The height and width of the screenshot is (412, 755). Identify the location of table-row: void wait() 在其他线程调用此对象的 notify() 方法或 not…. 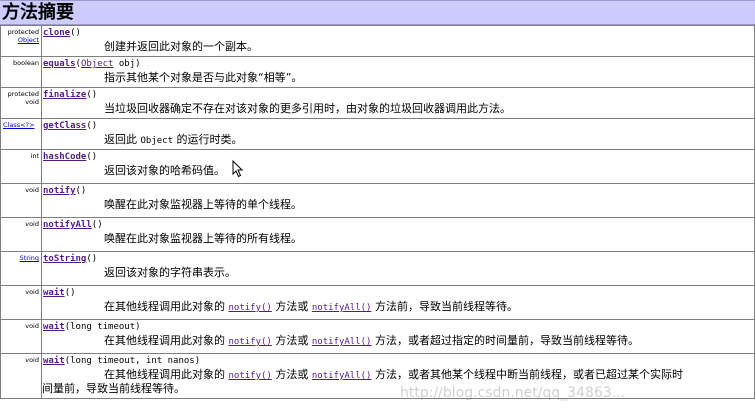
(377, 302).